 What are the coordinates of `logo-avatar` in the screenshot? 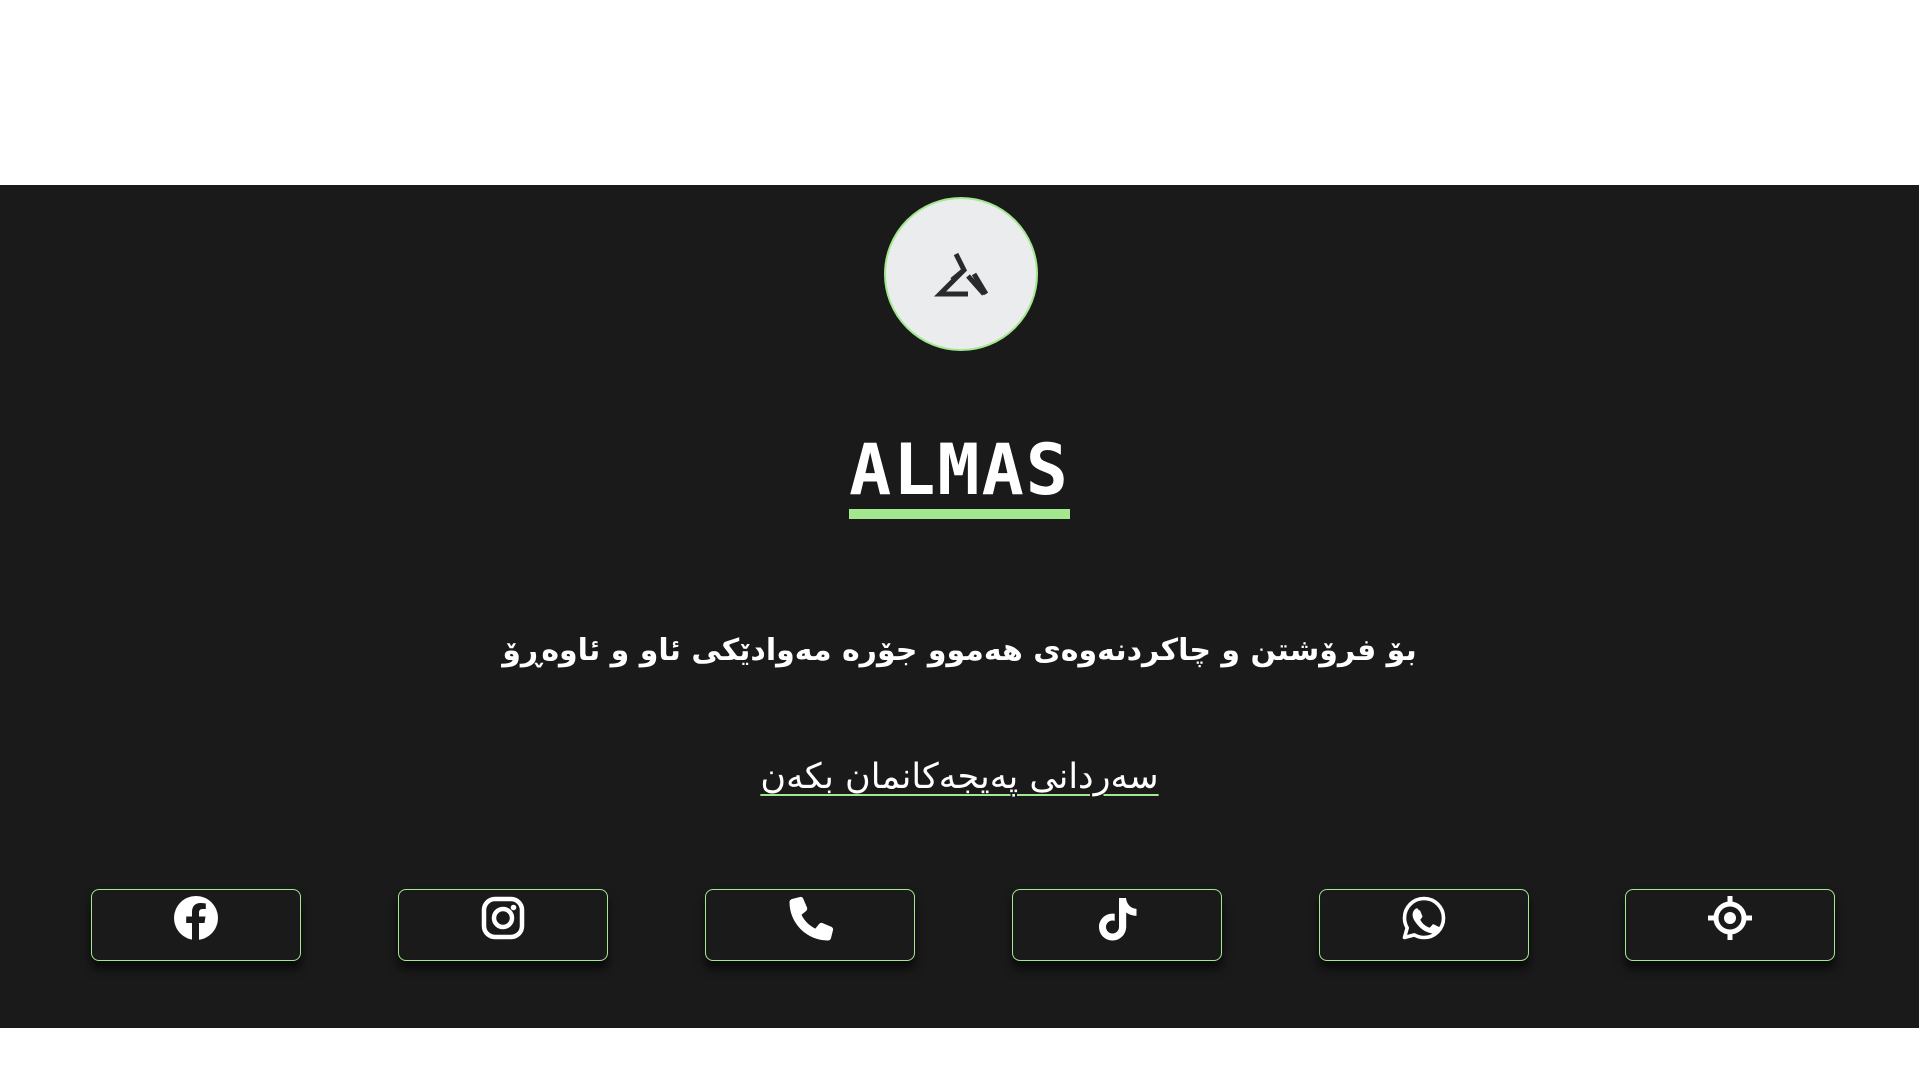 It's located at (961, 274).